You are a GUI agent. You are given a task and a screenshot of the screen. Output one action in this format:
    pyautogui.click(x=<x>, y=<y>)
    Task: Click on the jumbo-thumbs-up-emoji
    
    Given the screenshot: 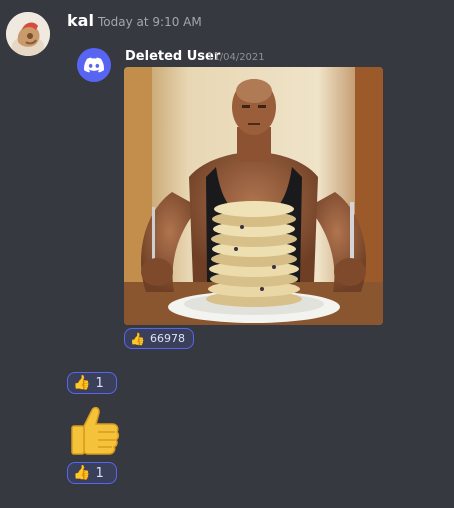 What is the action you would take?
    pyautogui.click(x=94, y=431)
    